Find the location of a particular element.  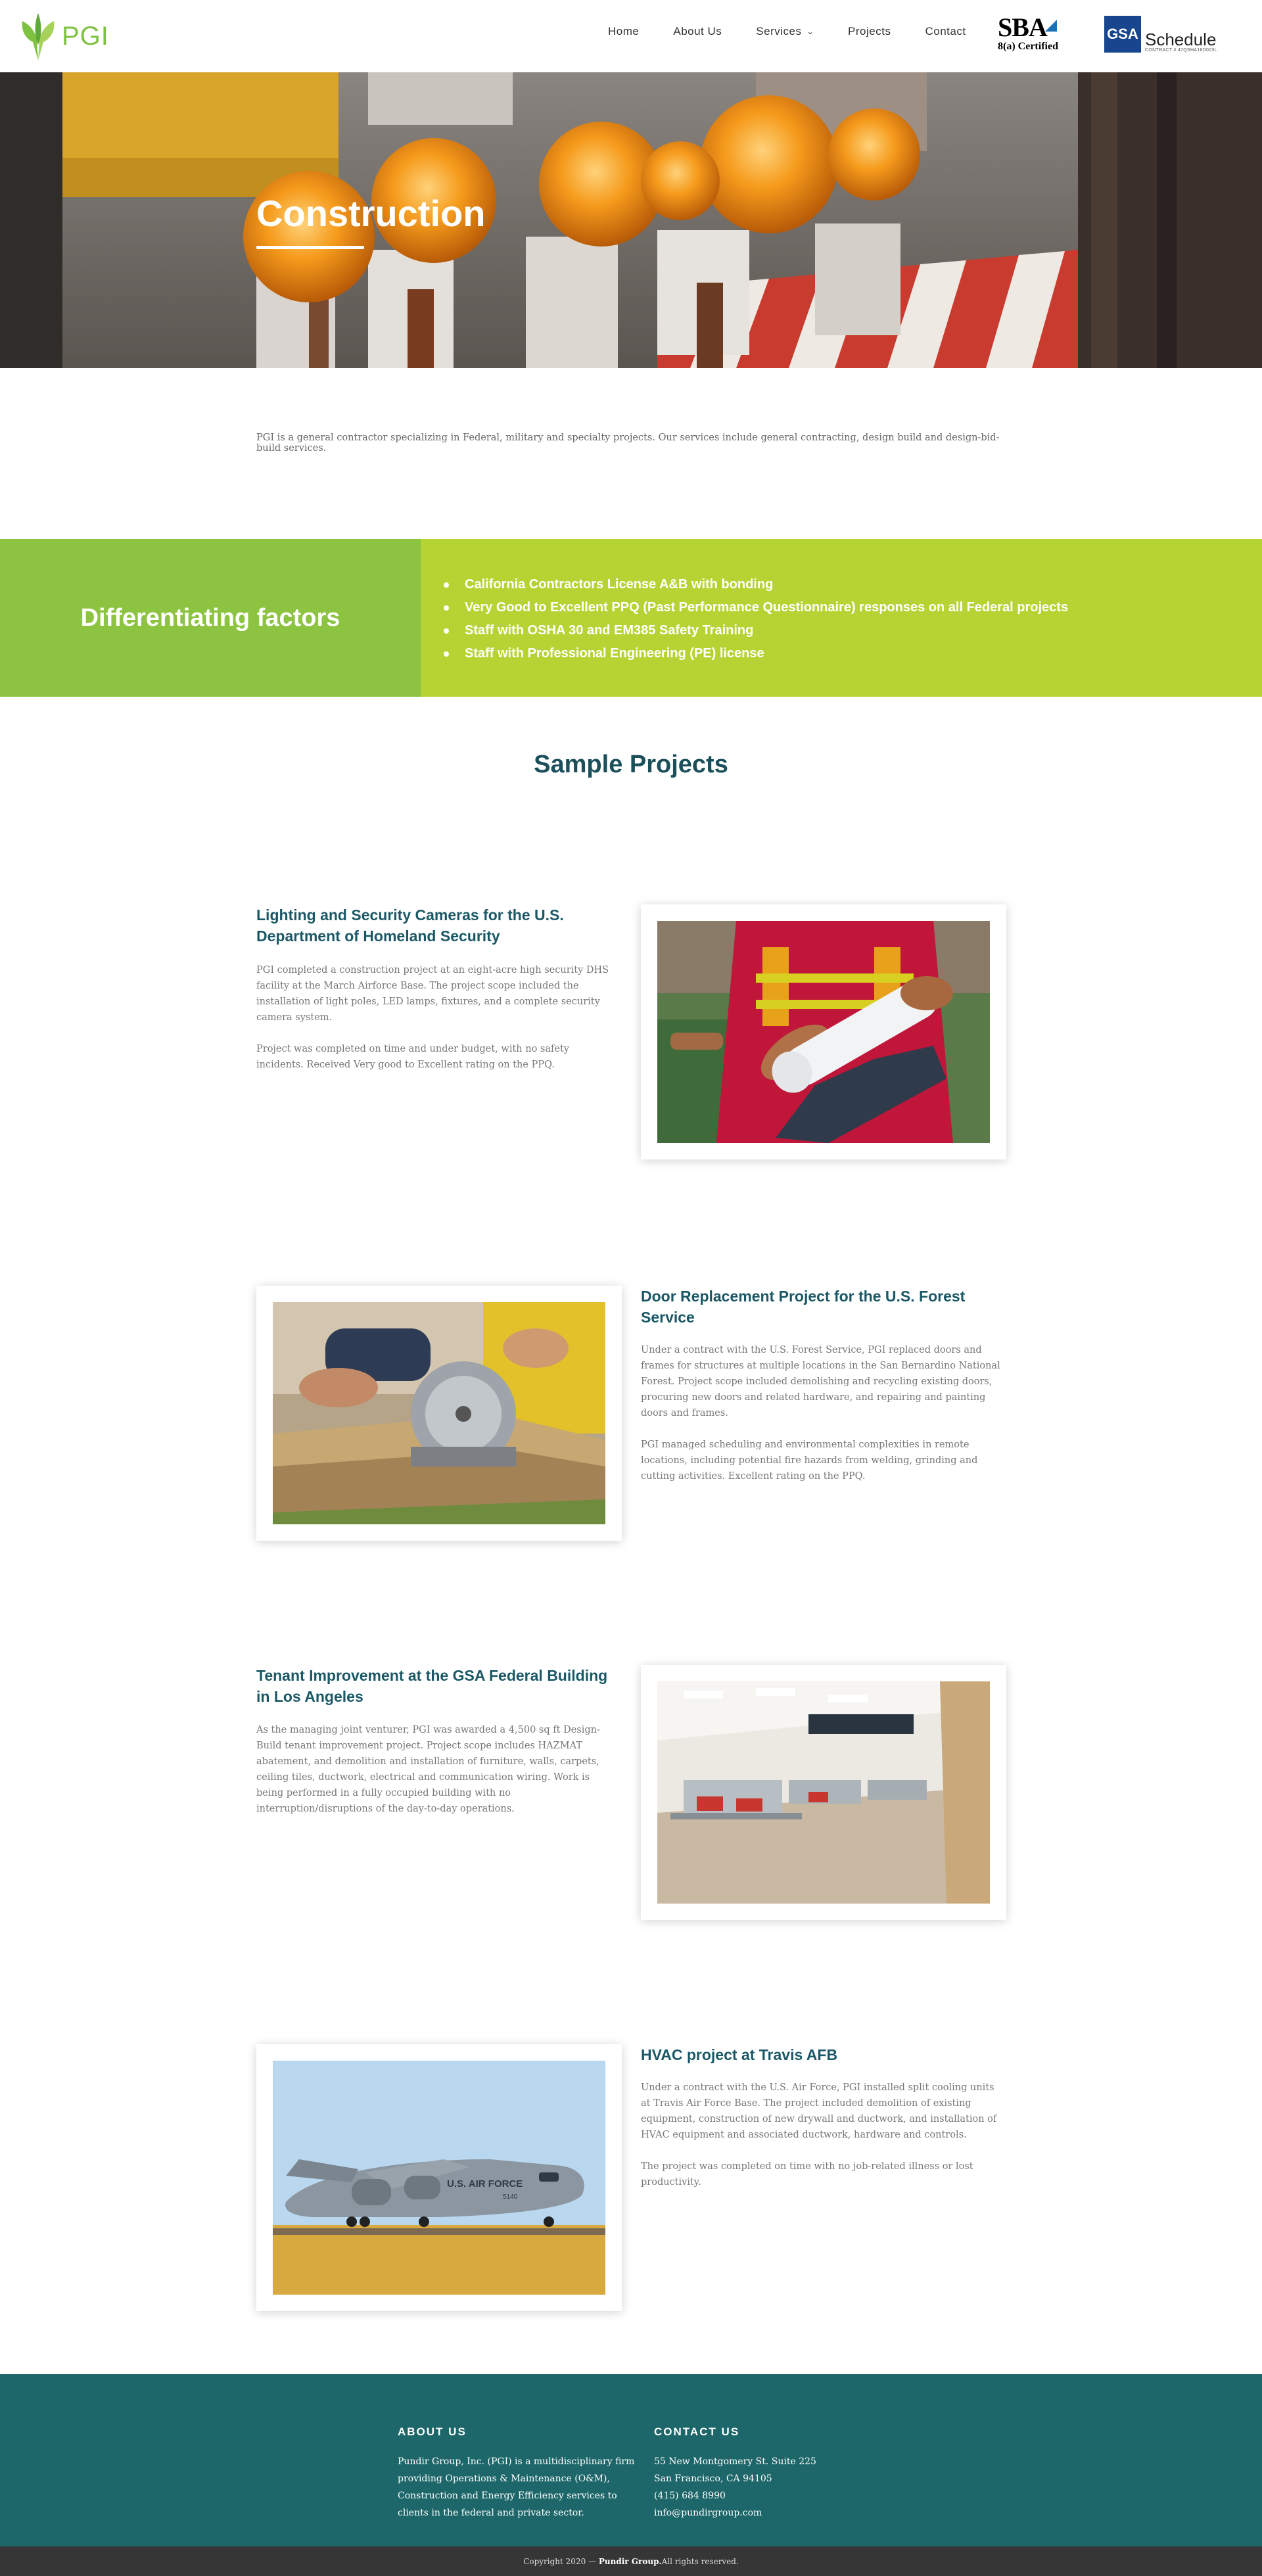

project-1-worker-blueprints-image is located at coordinates (824, 1032).